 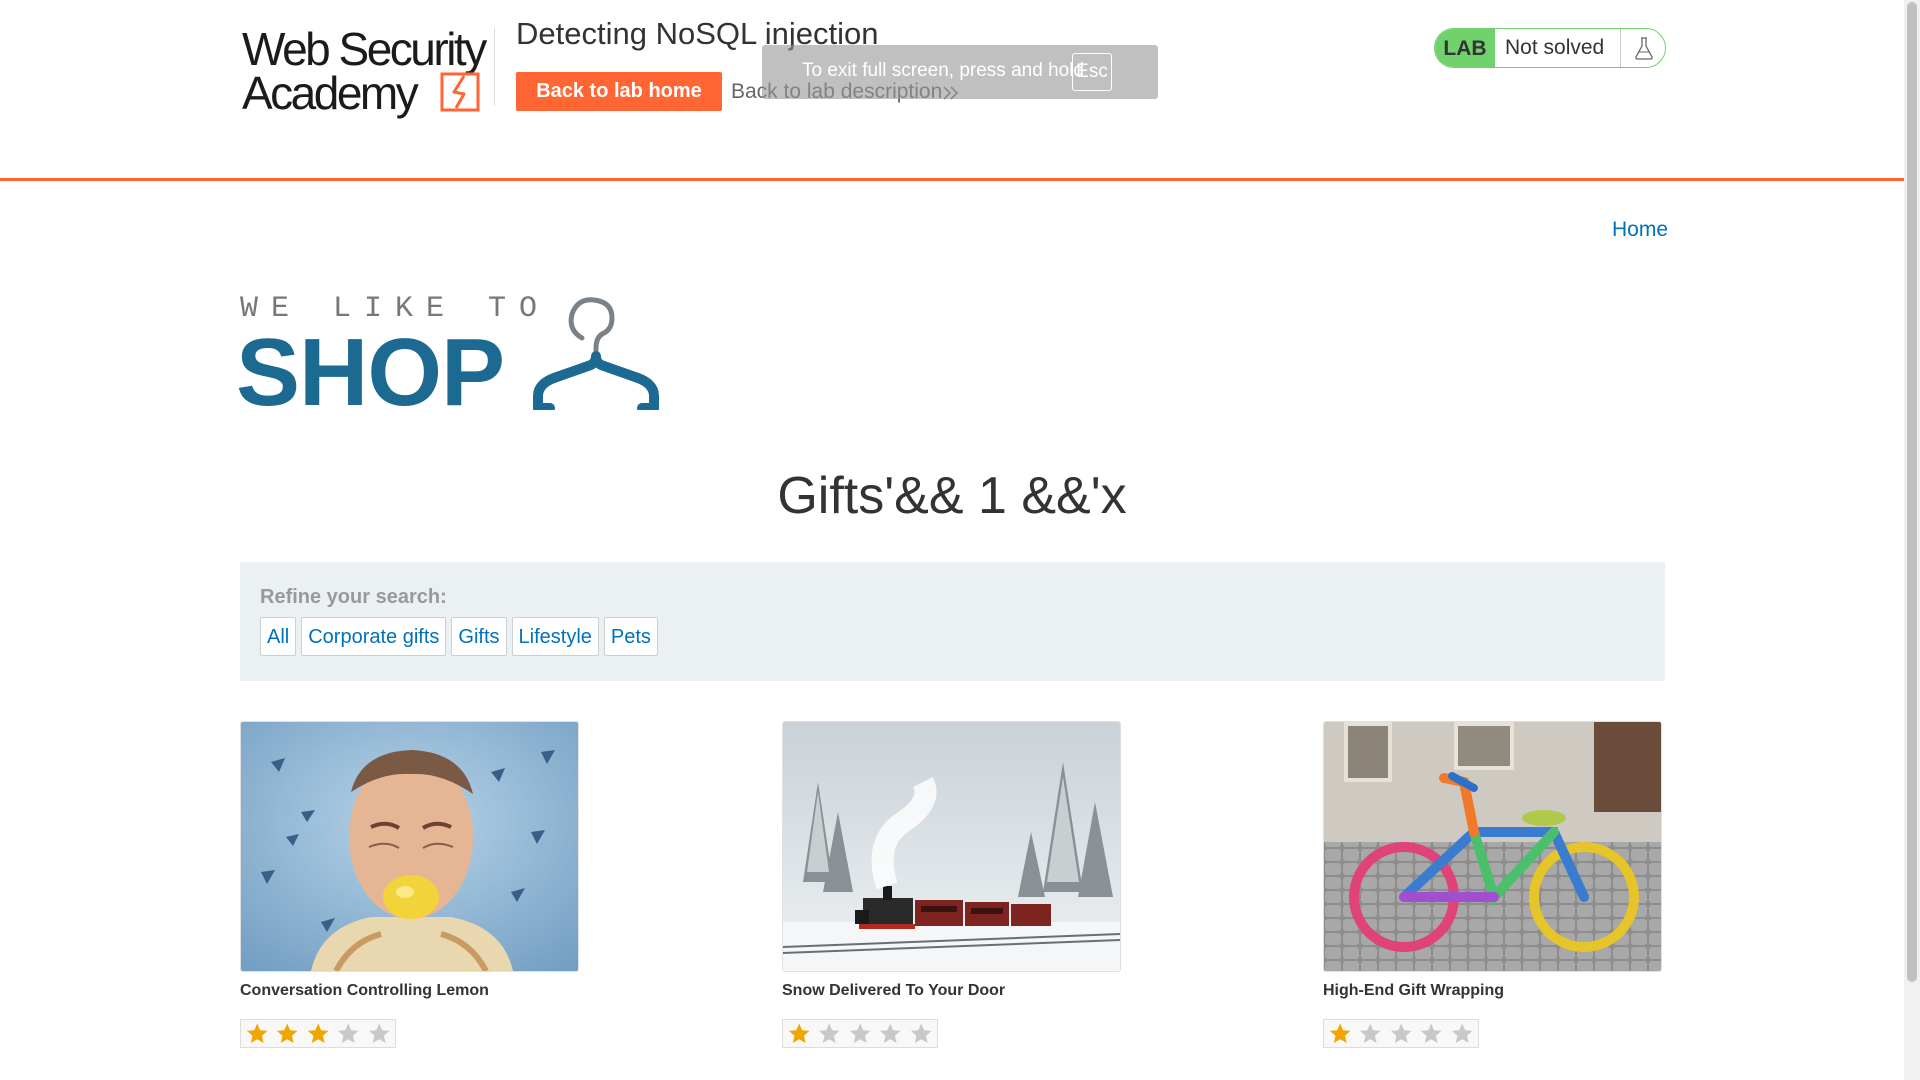 What do you see at coordinates (619, 91) in the screenshot?
I see `back-to-lab-home-button: Back to lab home` at bounding box center [619, 91].